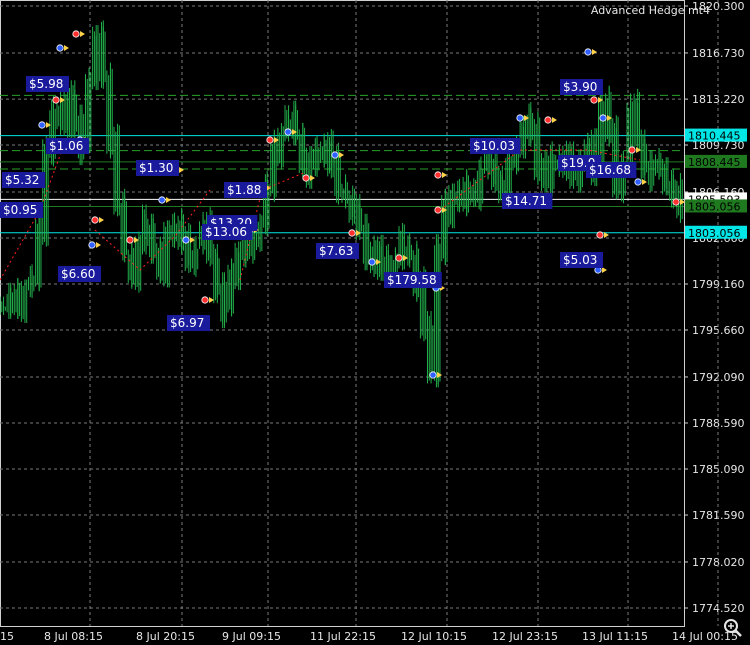 The height and width of the screenshot is (645, 750). What do you see at coordinates (714, 206) in the screenshot?
I see `level-tag-label: 1805.056` at bounding box center [714, 206].